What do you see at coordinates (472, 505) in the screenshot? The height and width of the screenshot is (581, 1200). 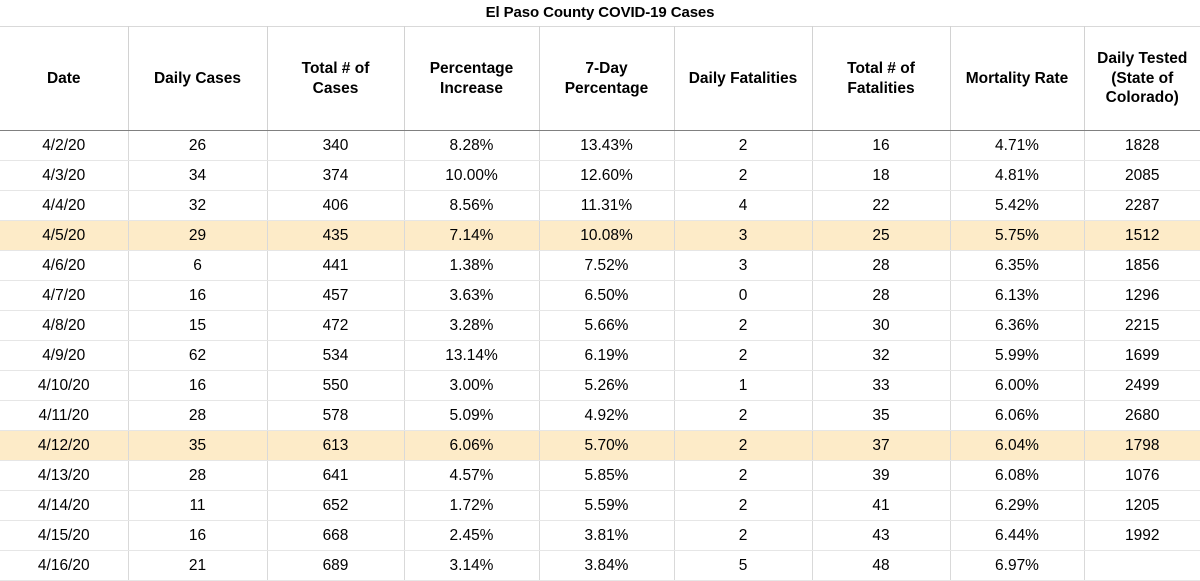 I see `cell-pct: 1.72%` at bounding box center [472, 505].